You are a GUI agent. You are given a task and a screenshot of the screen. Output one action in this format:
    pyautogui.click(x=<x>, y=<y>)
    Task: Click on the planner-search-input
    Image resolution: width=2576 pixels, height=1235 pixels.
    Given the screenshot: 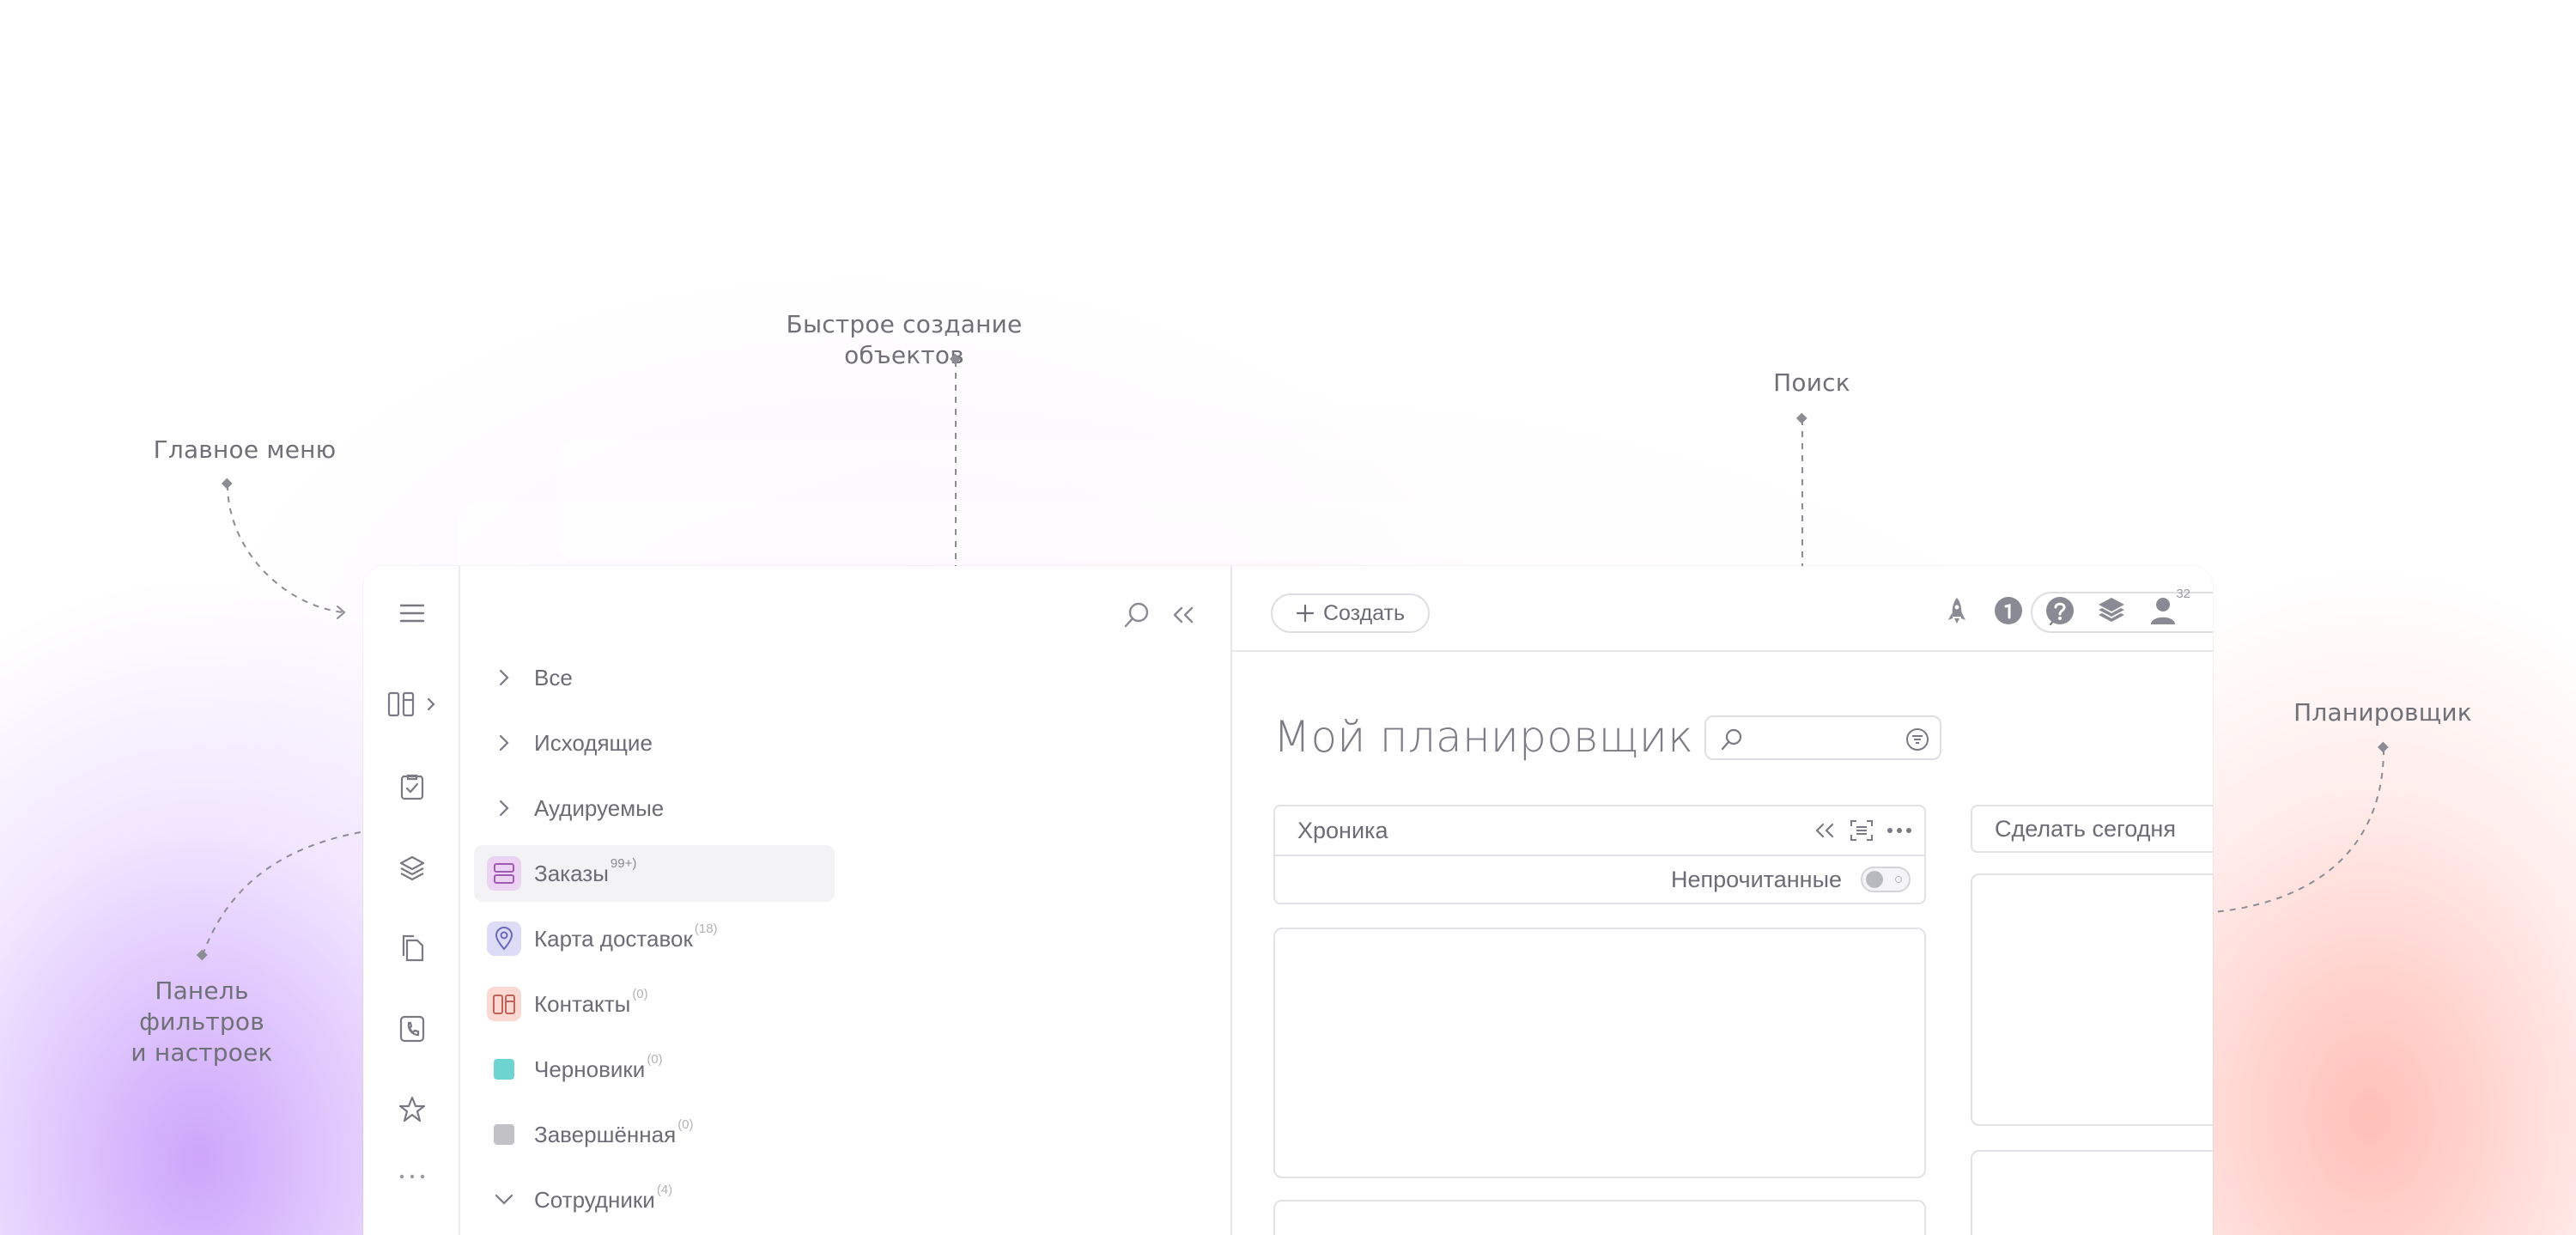 What is the action you would take?
    pyautogui.click(x=1822, y=737)
    